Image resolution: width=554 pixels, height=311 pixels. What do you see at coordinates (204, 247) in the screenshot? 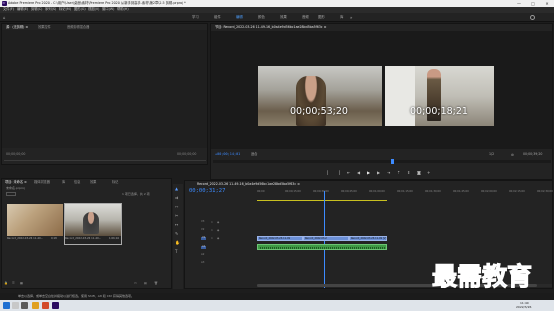
I see `track-label-a1: A1` at bounding box center [204, 247].